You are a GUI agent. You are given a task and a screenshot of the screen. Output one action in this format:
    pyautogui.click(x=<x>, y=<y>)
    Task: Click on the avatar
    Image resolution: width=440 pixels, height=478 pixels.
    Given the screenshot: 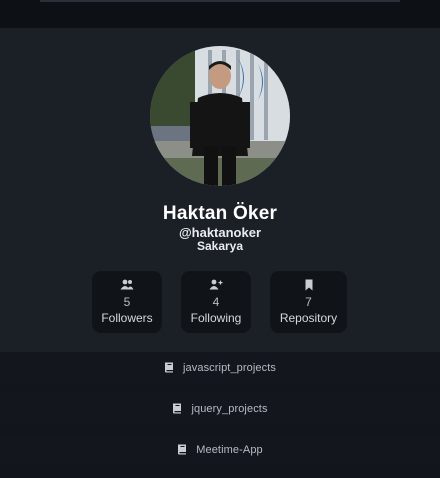 What is the action you would take?
    pyautogui.click(x=220, y=116)
    